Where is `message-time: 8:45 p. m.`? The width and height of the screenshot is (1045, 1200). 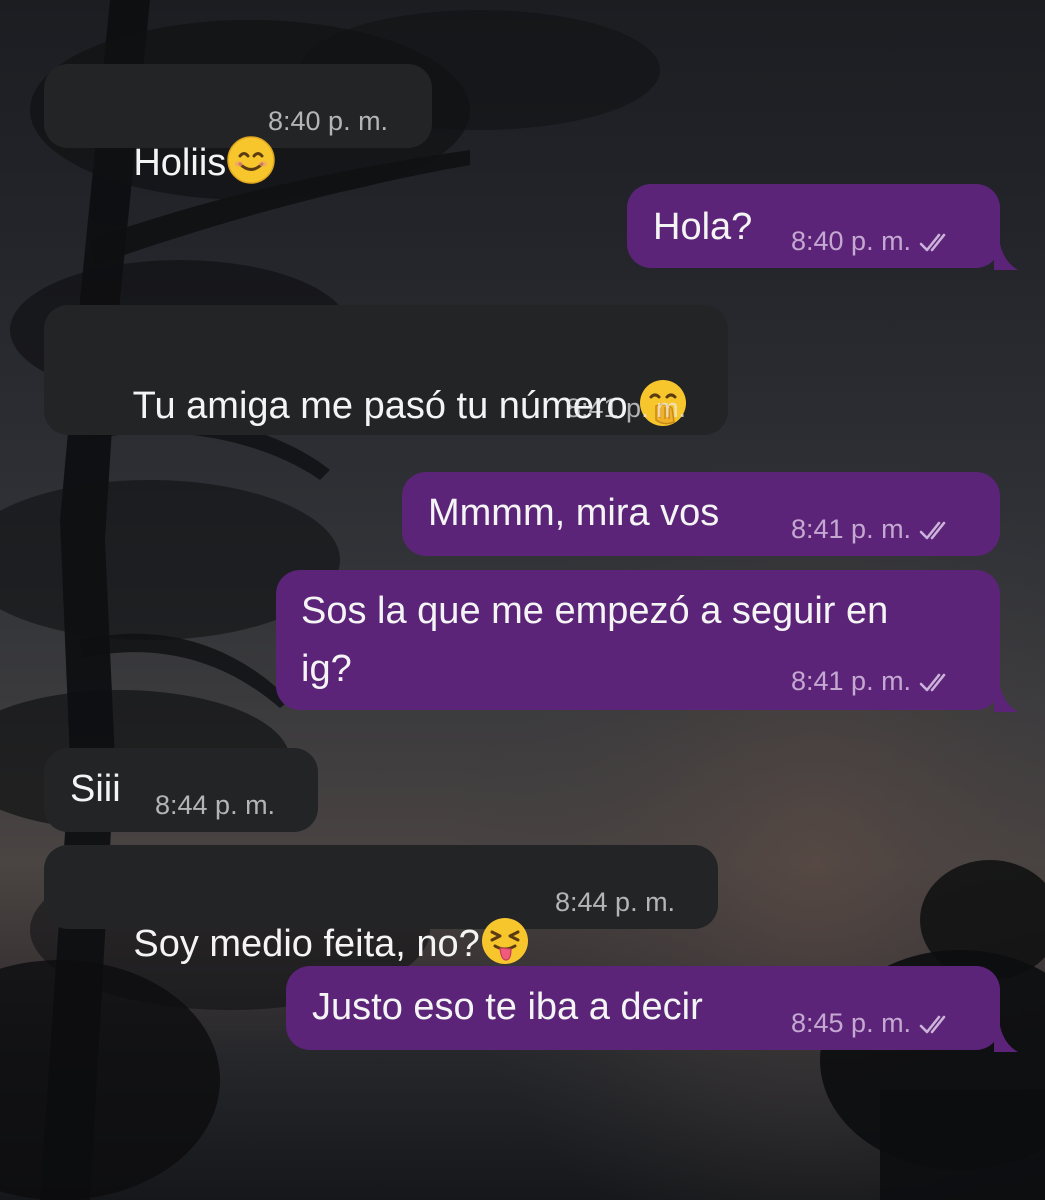
message-time: 8:45 p. m. is located at coordinates (851, 1023).